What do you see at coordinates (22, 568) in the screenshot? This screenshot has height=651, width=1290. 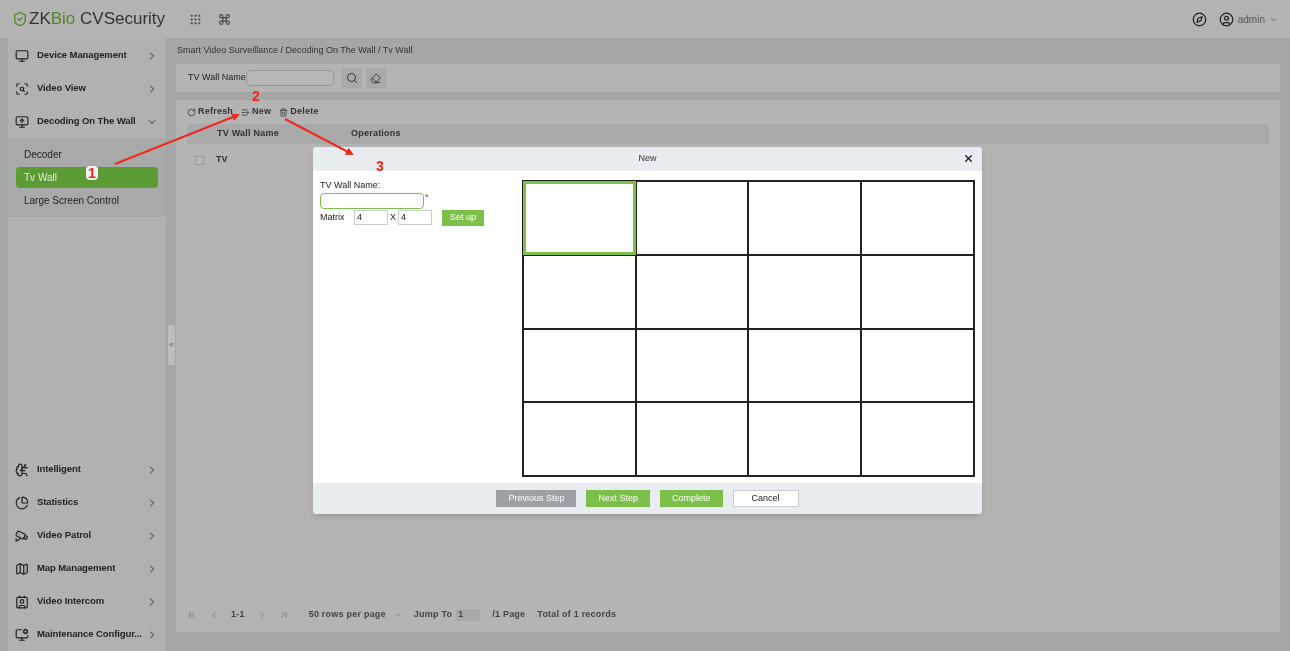 I see `map-icon` at bounding box center [22, 568].